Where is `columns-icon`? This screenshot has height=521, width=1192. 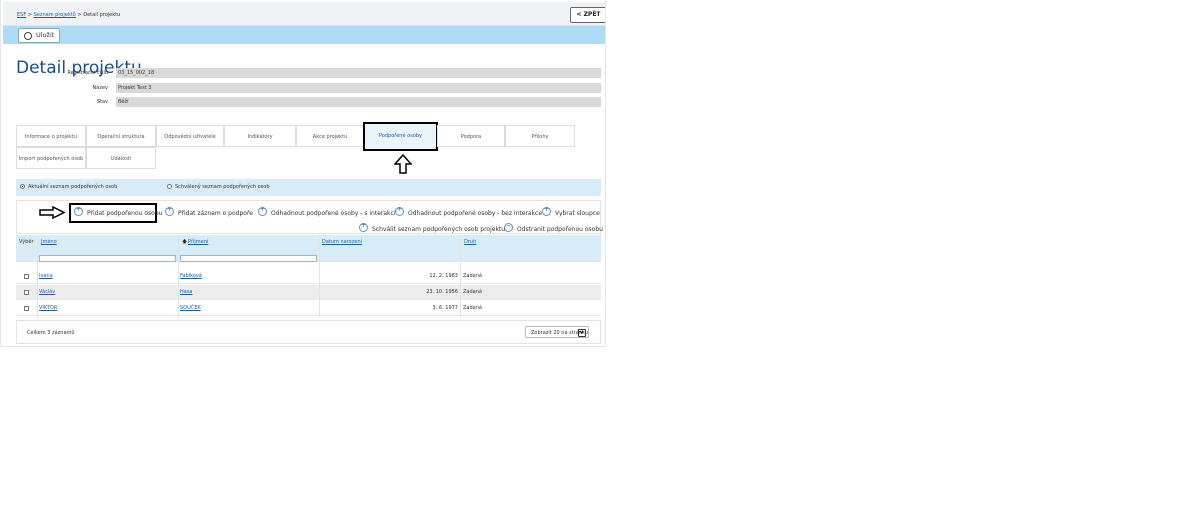
columns-icon is located at coordinates (546, 210).